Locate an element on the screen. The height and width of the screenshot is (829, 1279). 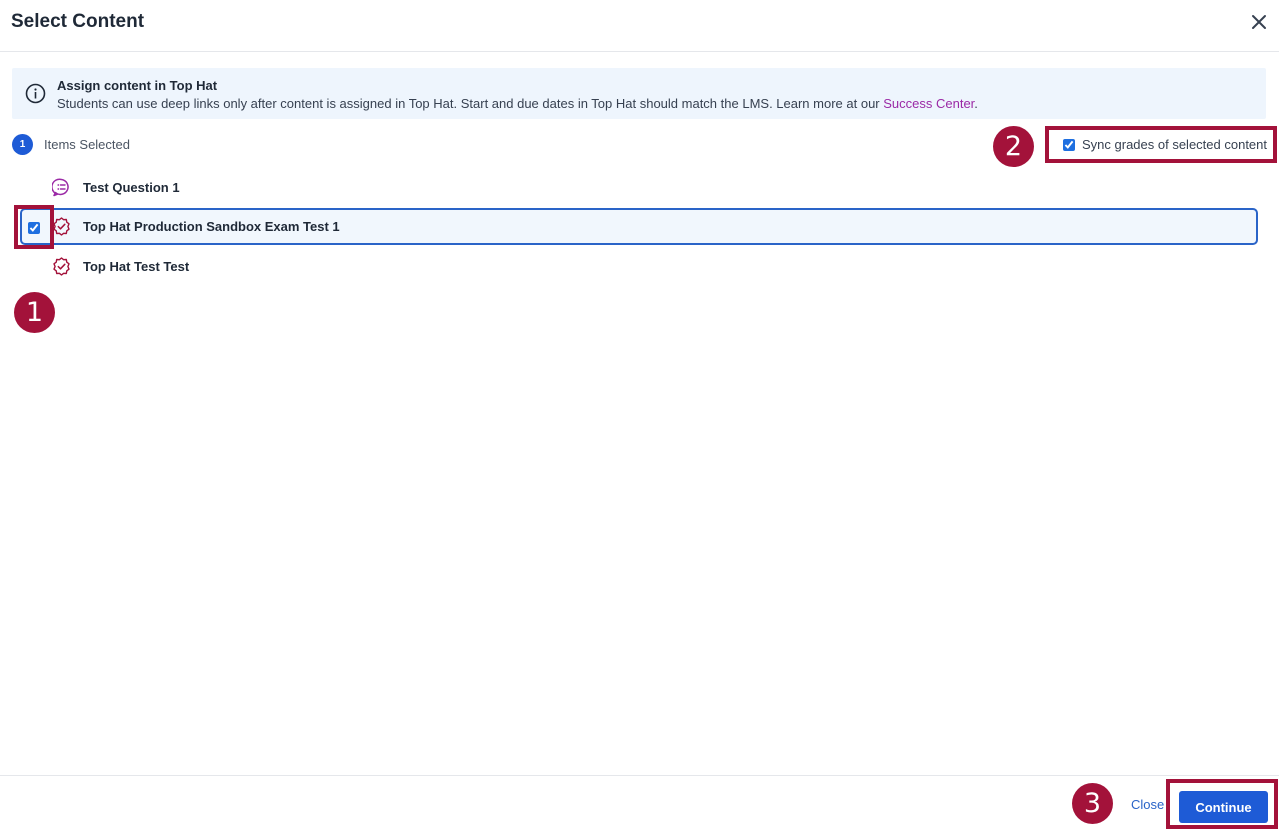
annotation-step-1: 1 is located at coordinates (34, 312).